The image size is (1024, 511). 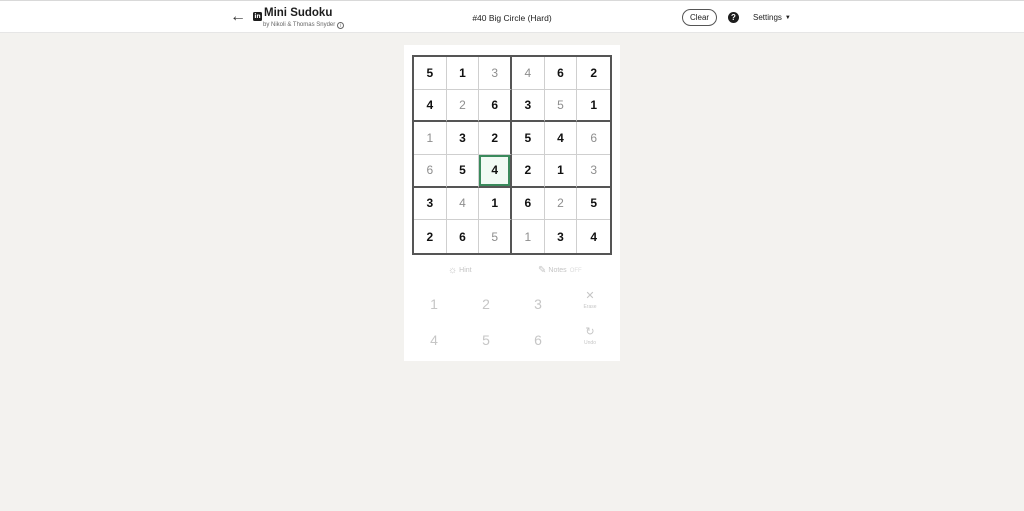 What do you see at coordinates (298, 13) in the screenshot?
I see `app-title: Mini Sudoku` at bounding box center [298, 13].